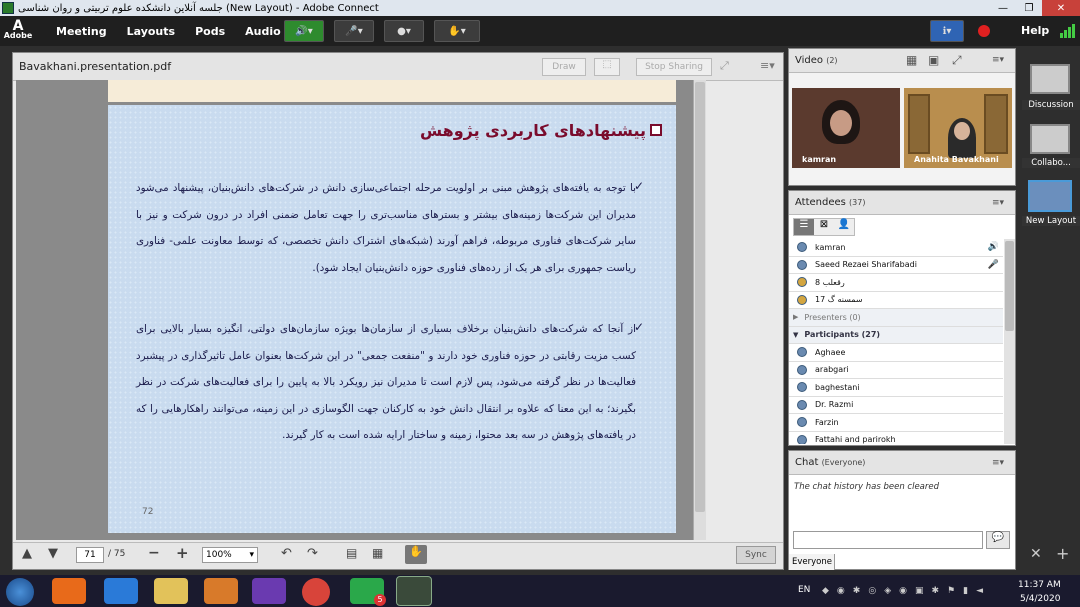 This screenshot has height=607, width=1080. Describe the element at coordinates (1036, 554) in the screenshot. I see `tools-icon: ✕` at that location.